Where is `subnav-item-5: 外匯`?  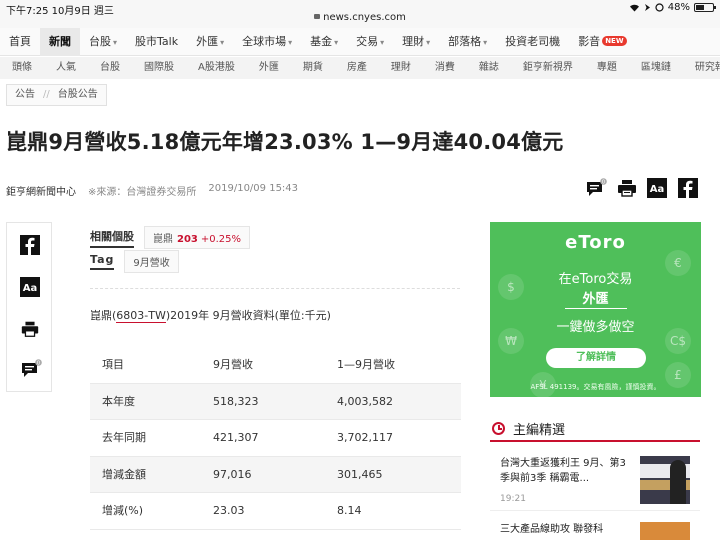 subnav-item-5: 外匯 is located at coordinates (269, 68).